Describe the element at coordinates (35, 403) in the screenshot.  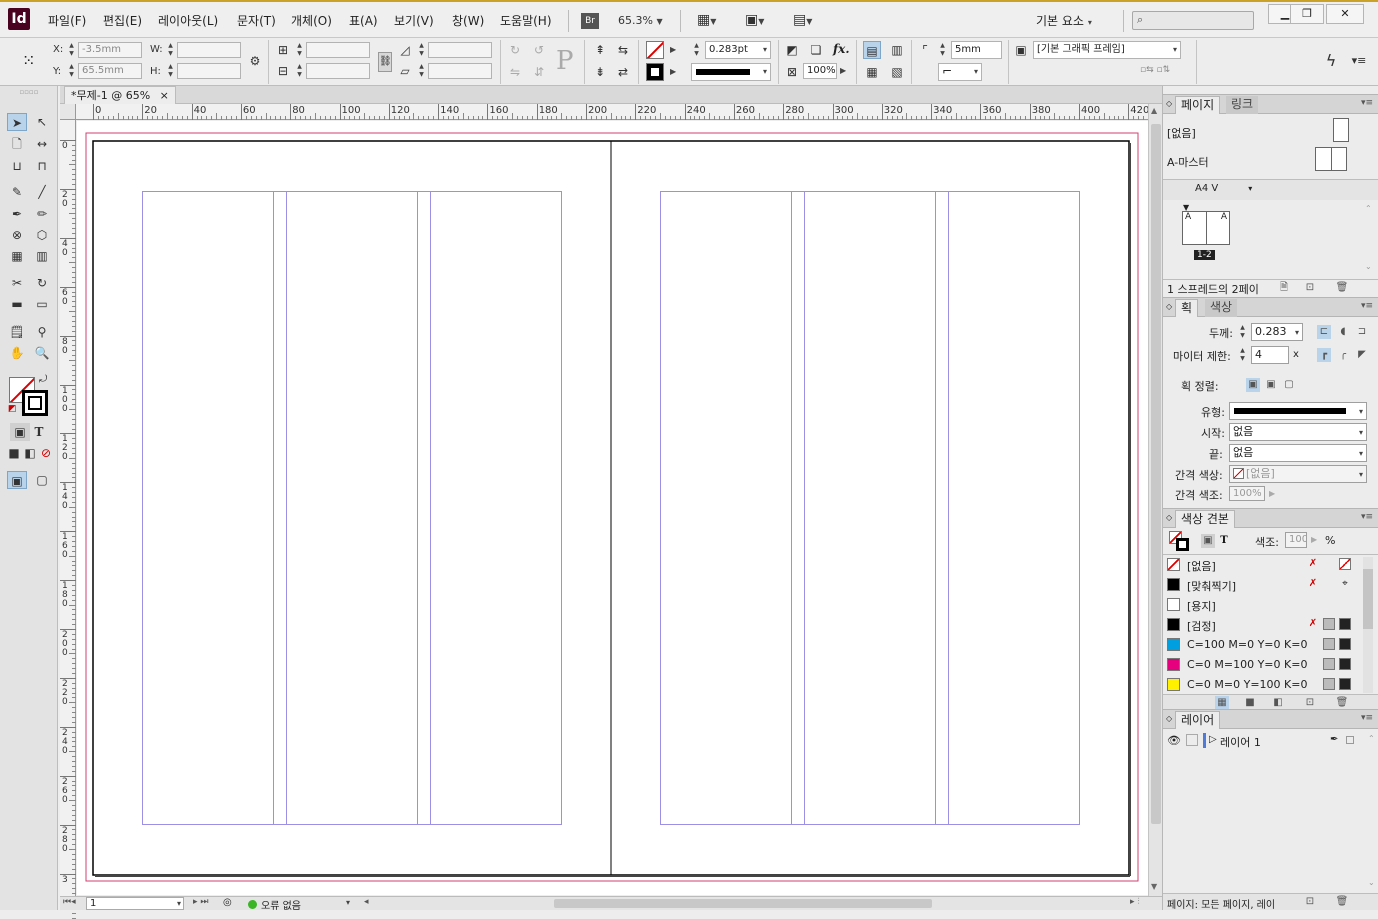
I see `stroke-swatch-tool` at that location.